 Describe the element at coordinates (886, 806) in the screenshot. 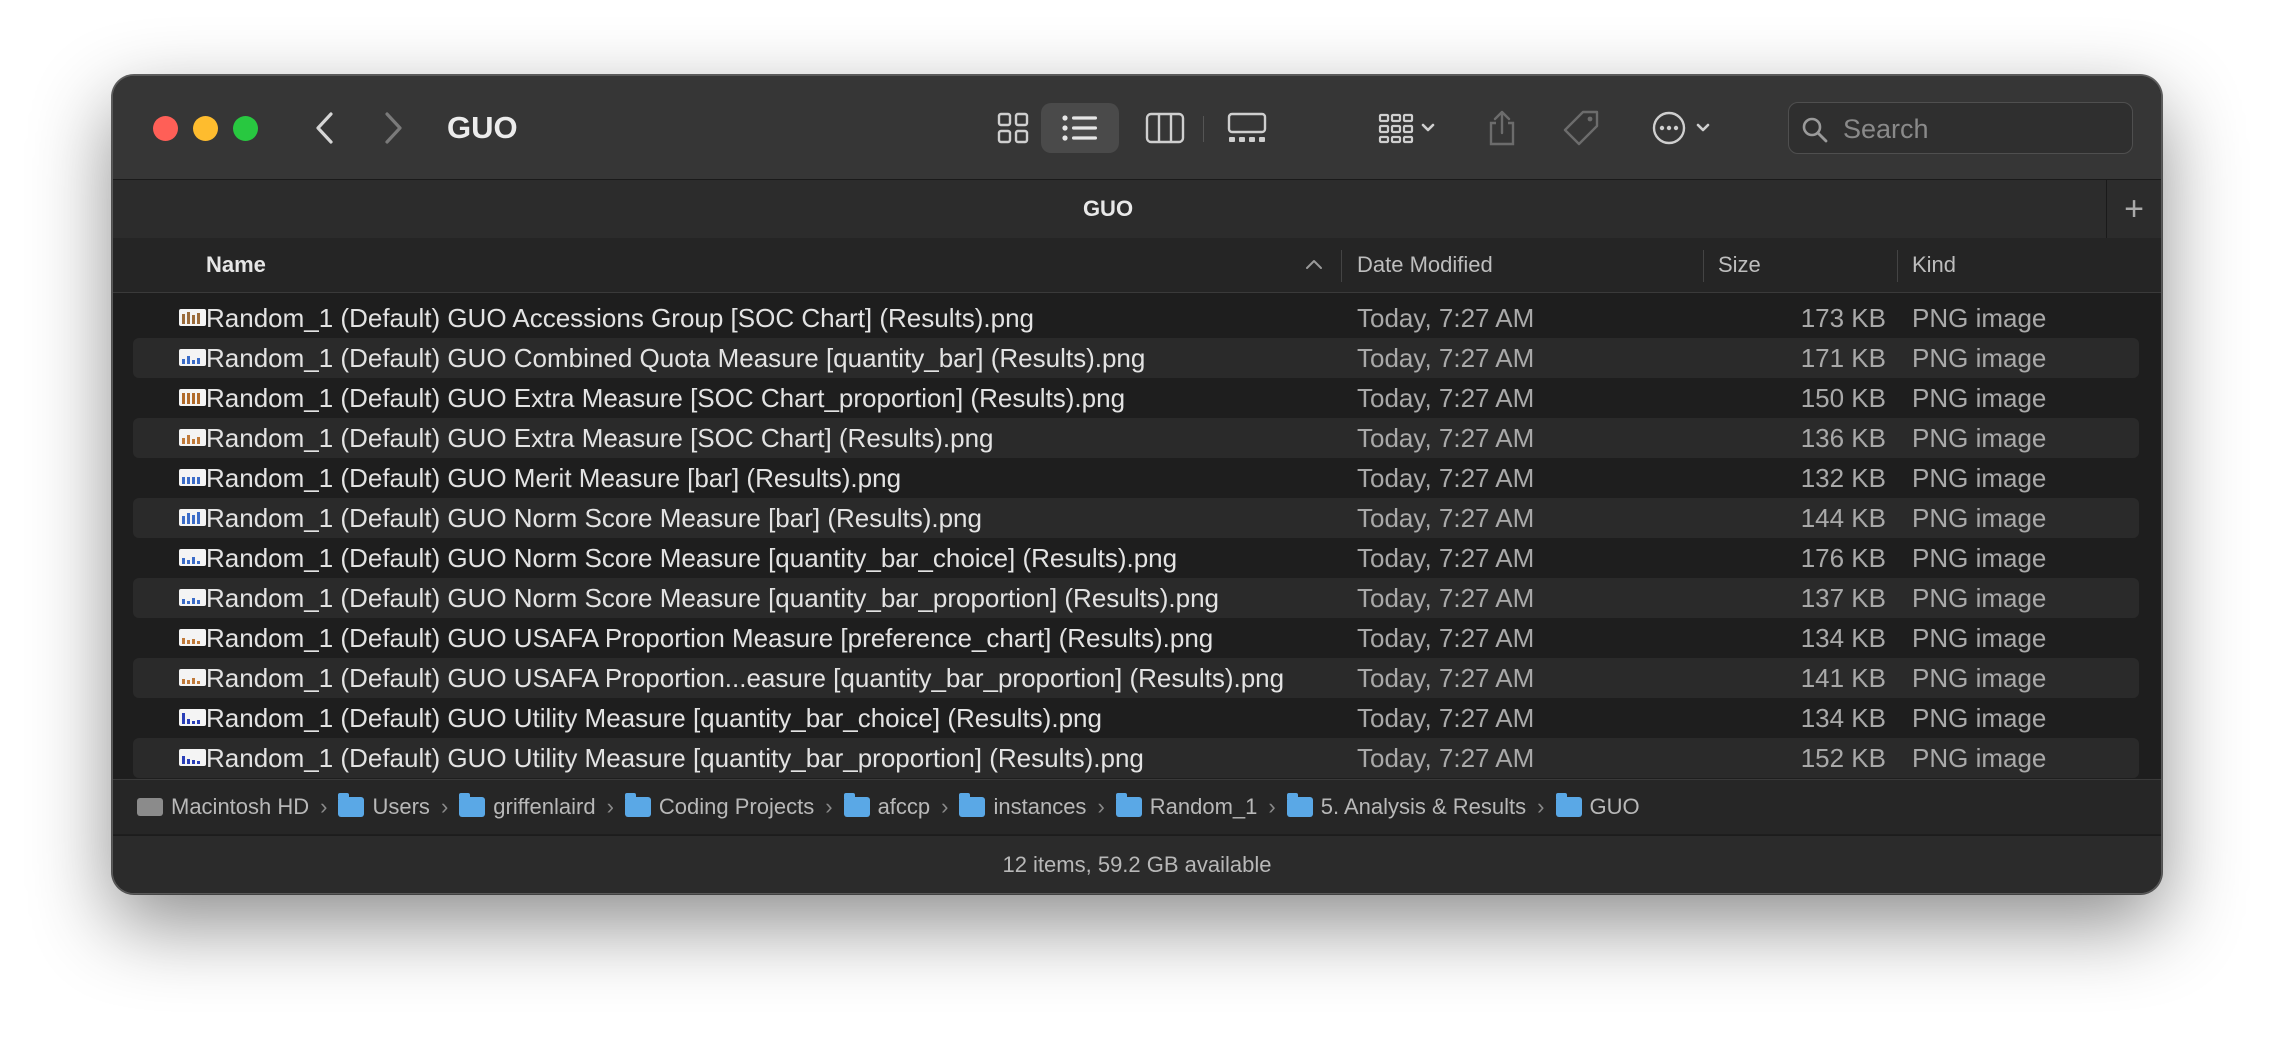

I see `path-item-afccp: afccp` at that location.